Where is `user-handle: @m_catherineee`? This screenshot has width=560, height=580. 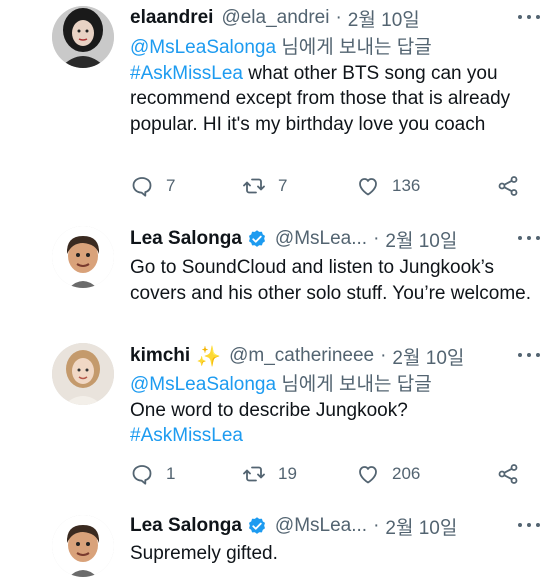 user-handle: @m_catherineee is located at coordinates (301, 356).